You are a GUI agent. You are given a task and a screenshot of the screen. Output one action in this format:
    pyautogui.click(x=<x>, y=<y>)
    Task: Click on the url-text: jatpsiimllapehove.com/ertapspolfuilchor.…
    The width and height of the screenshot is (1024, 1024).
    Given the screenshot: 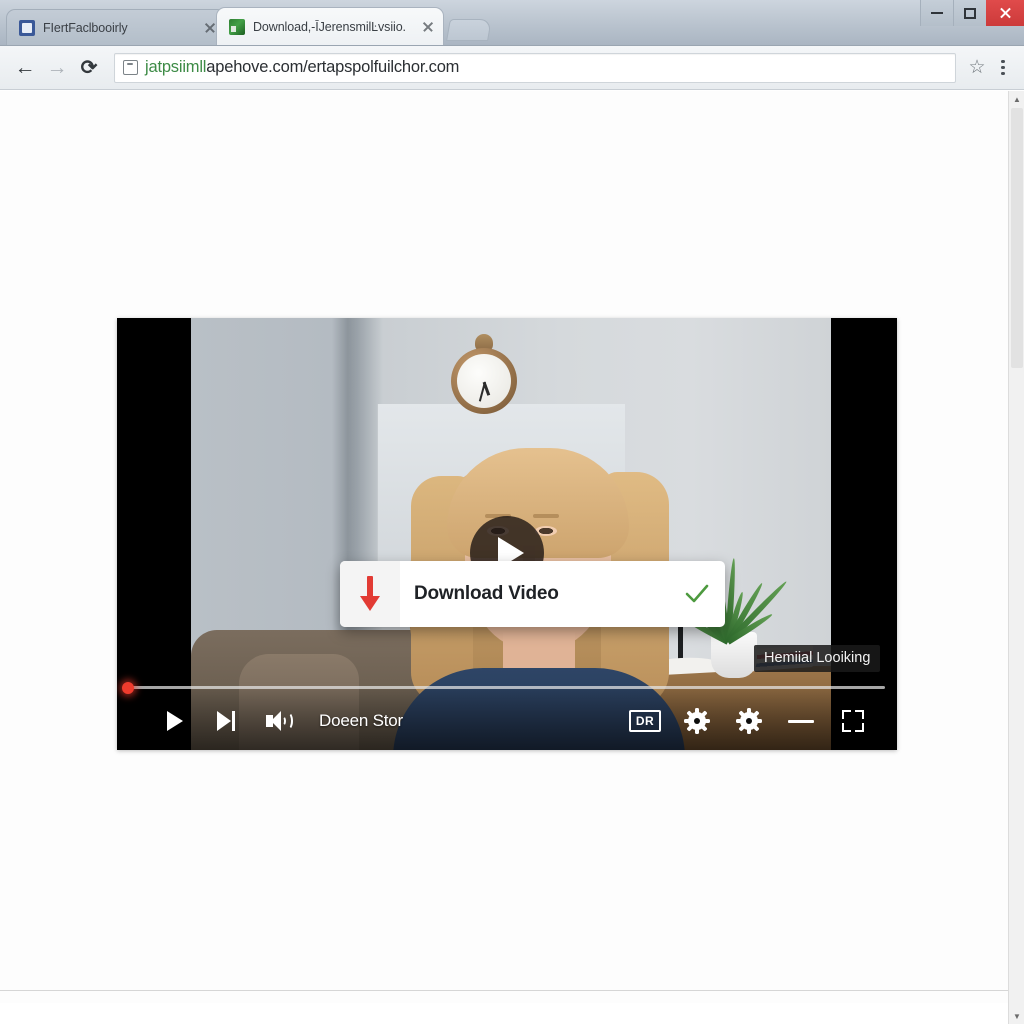 What is the action you would take?
    pyautogui.click(x=302, y=67)
    